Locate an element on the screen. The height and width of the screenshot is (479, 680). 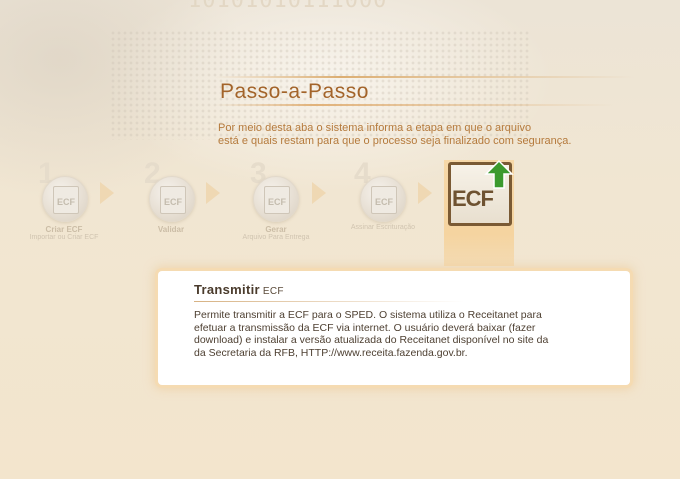
step-criar-ecf: ECF is located at coordinates (65, 199).